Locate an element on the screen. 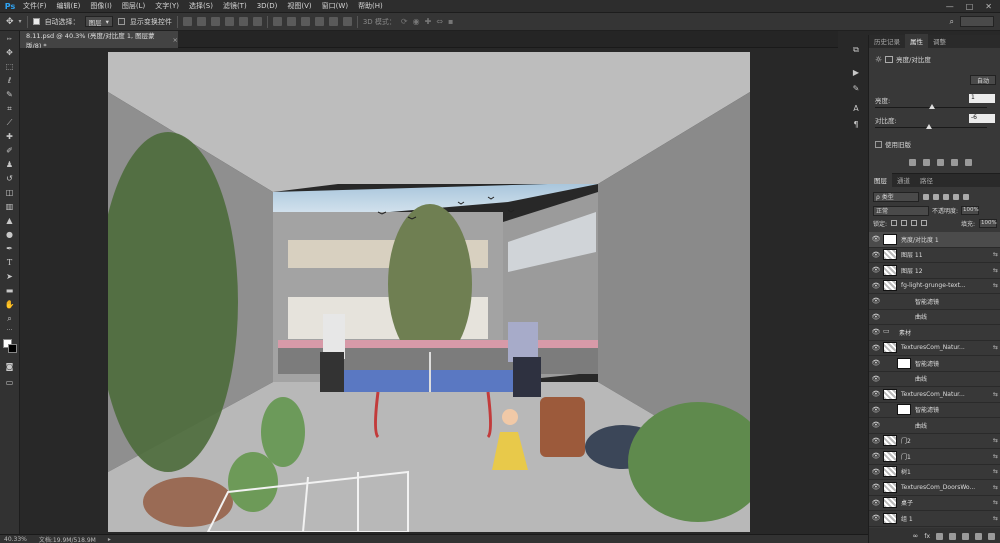  distribute-left-icon is located at coordinates (319, 21).